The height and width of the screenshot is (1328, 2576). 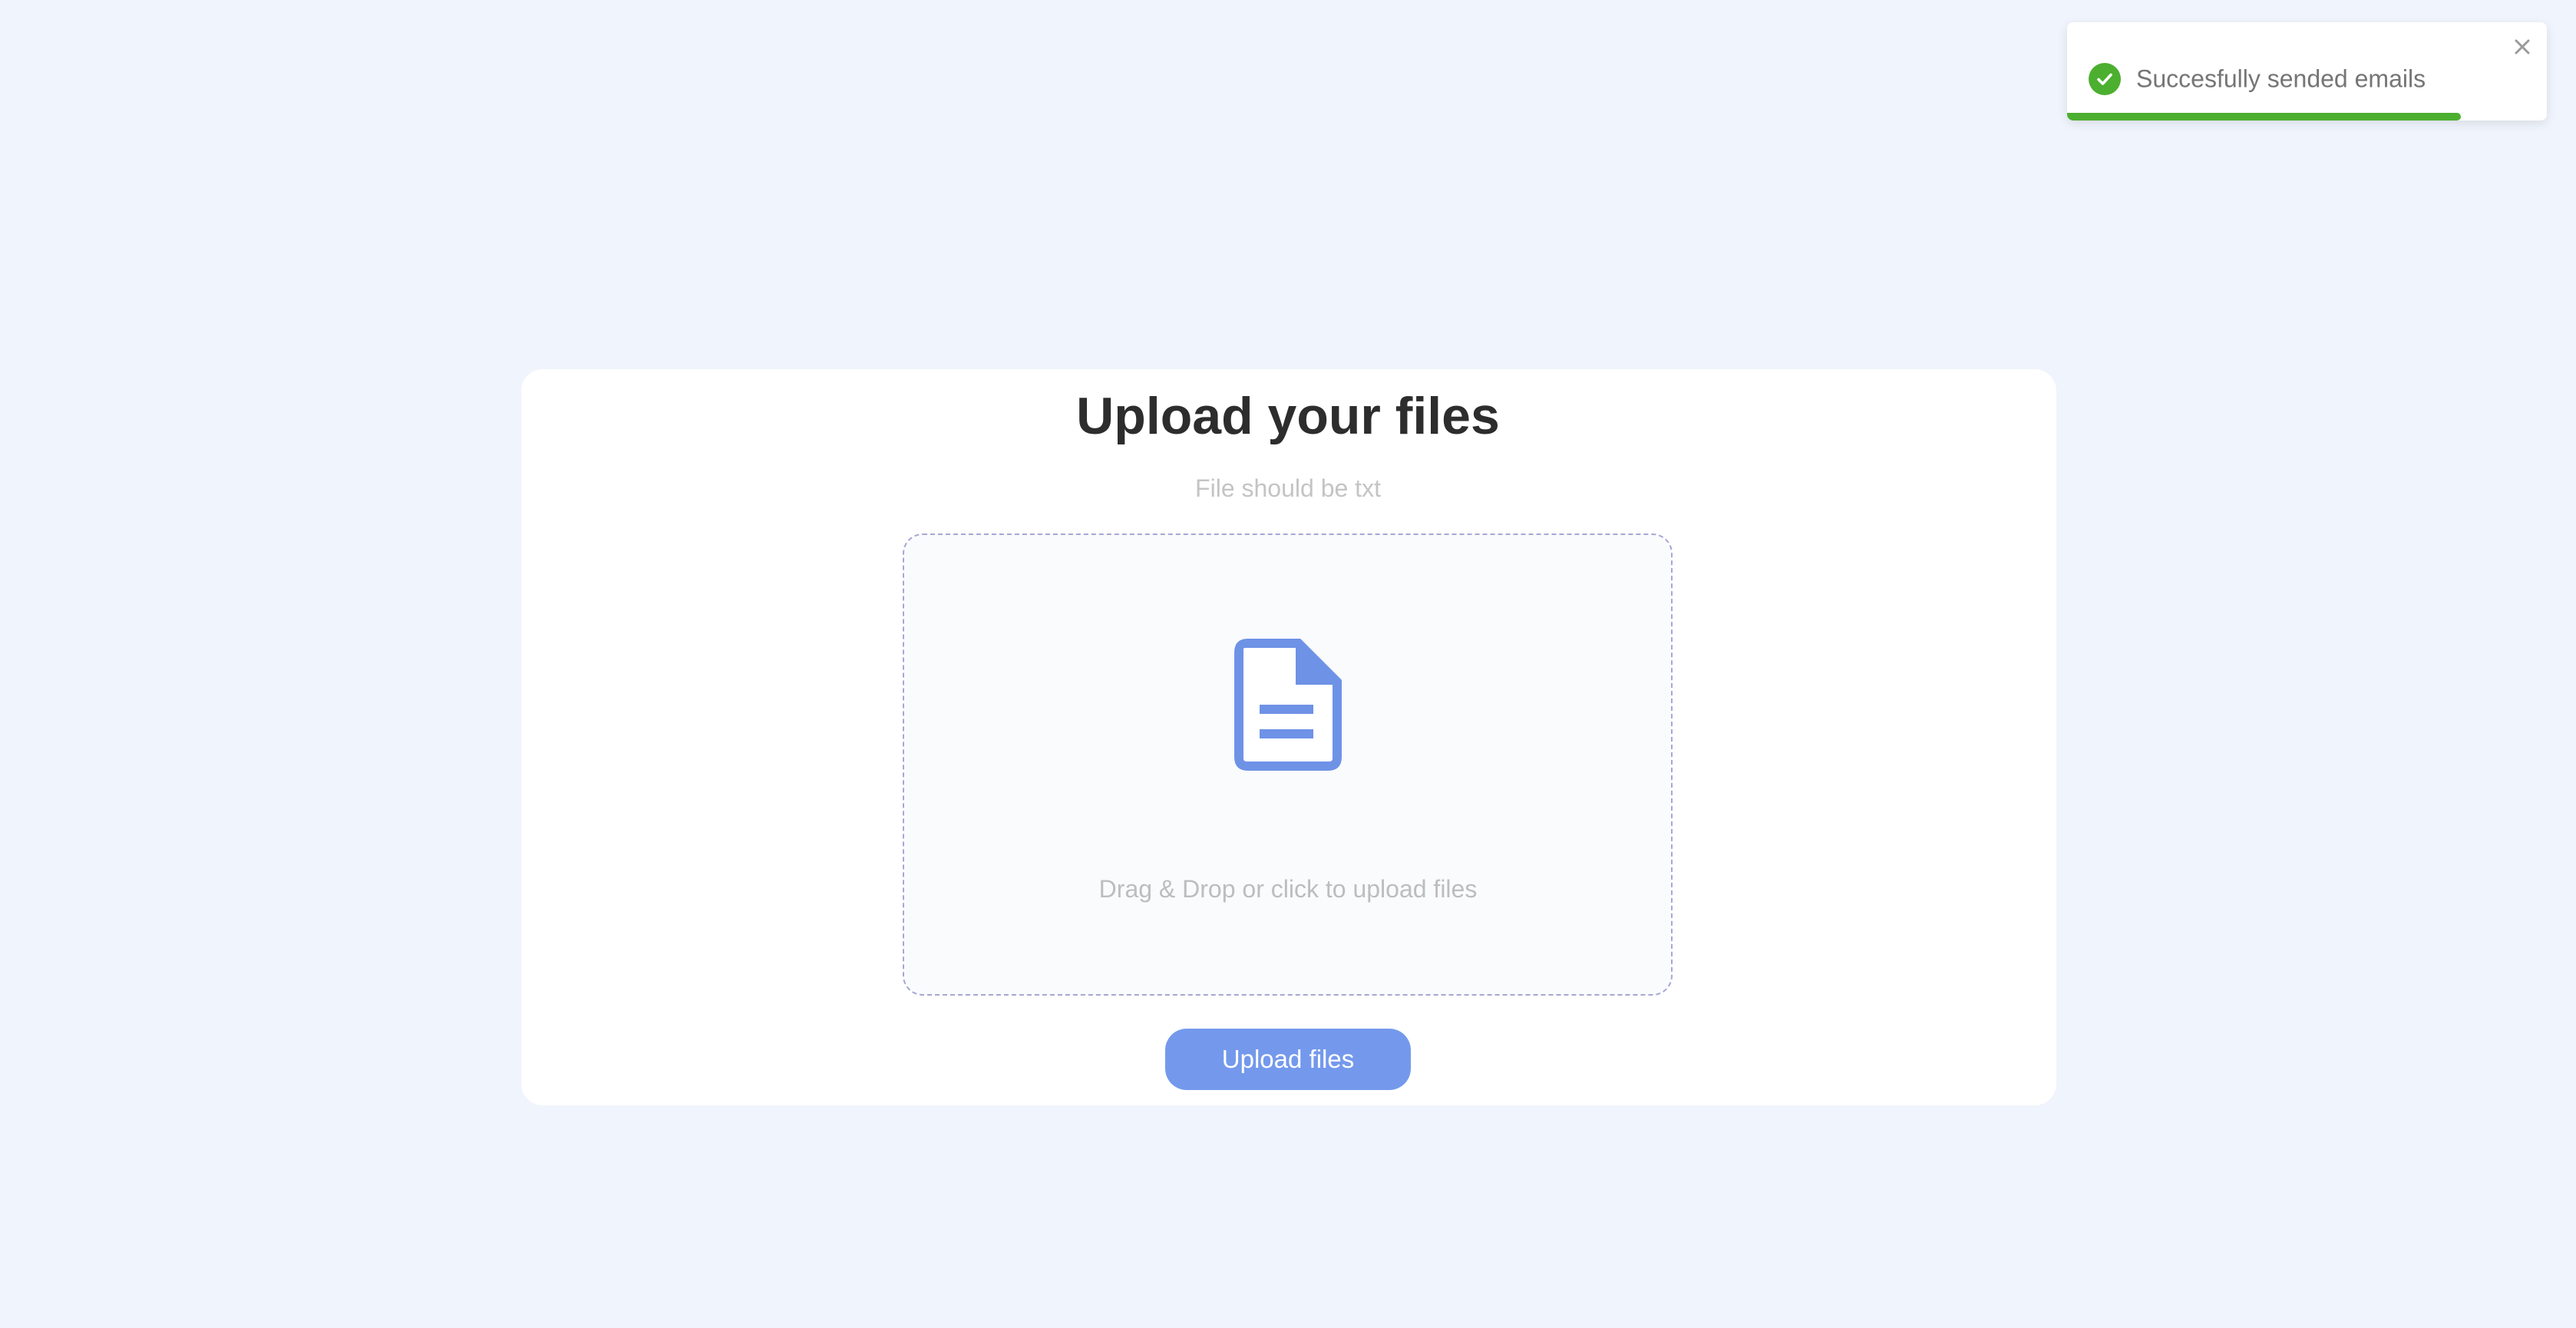 I want to click on file-document-icon, so click(x=1288, y=705).